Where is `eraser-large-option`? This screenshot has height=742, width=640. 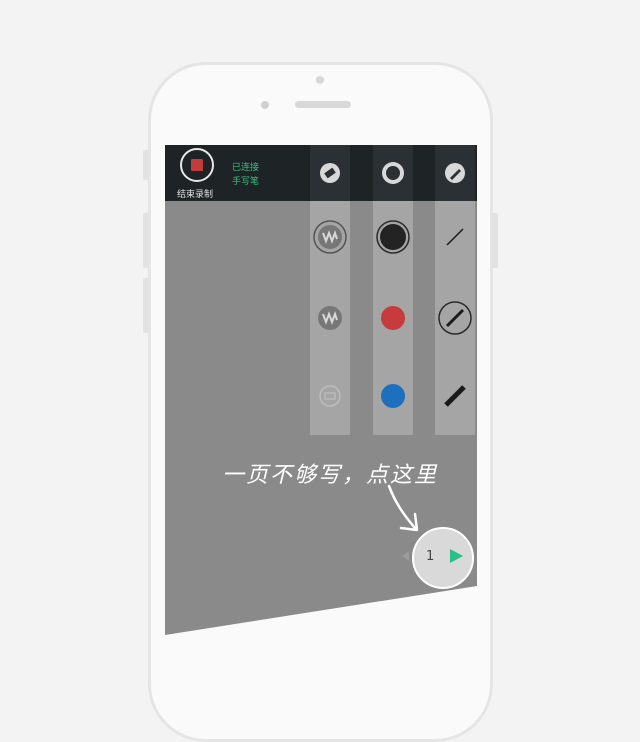 eraser-large-option is located at coordinates (330, 237).